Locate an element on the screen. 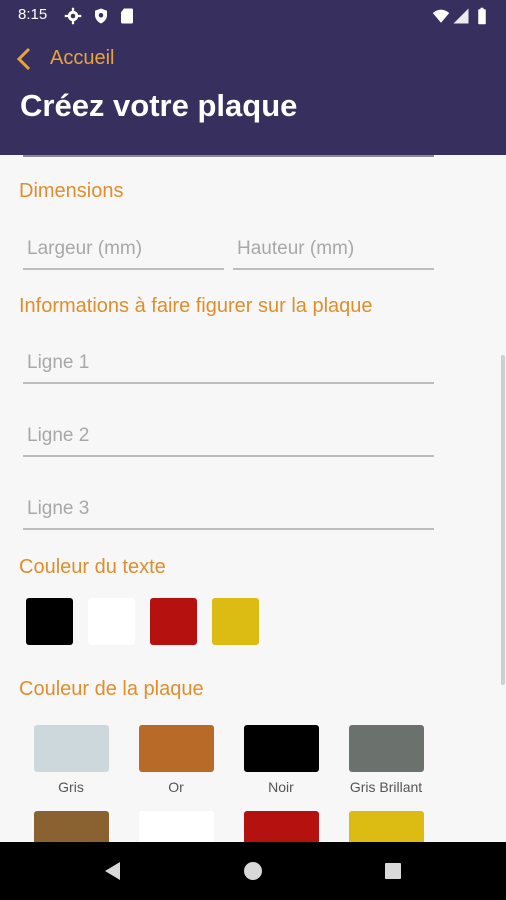 The height and width of the screenshot is (900, 506). signal-icon is located at coordinates (461, 16).